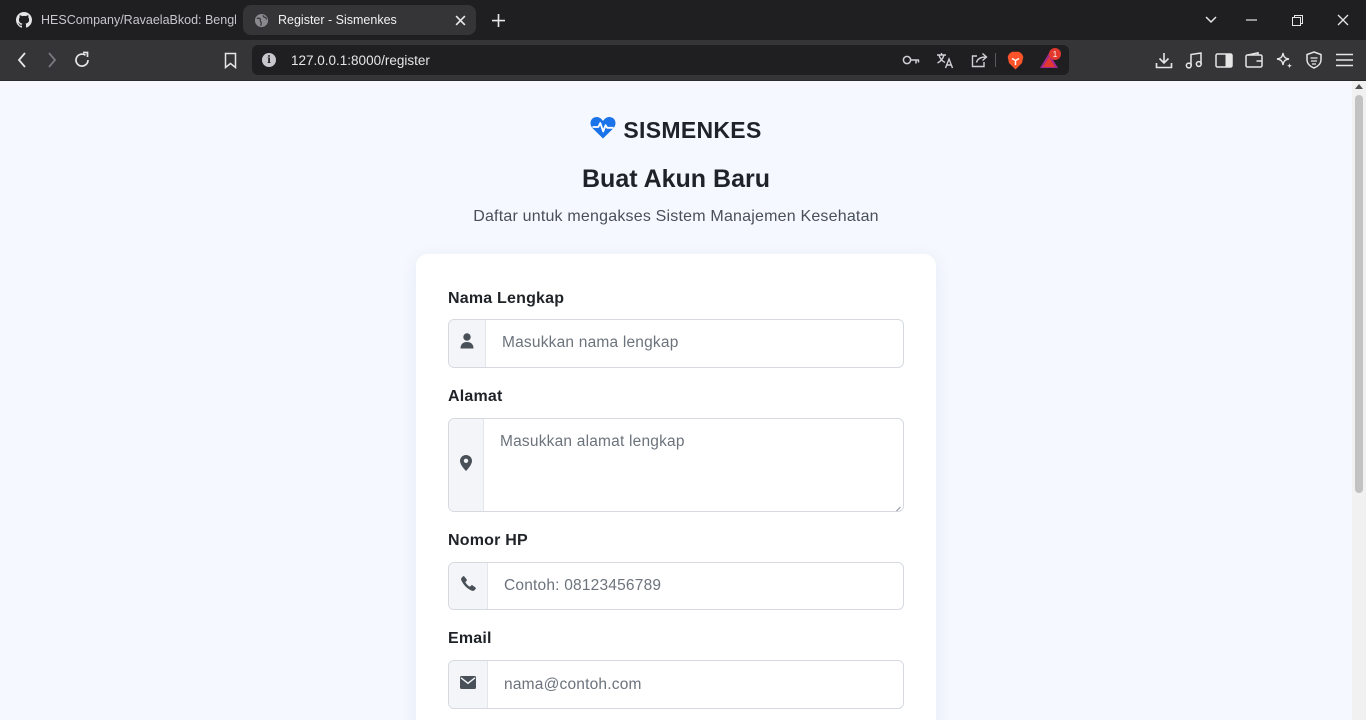 This screenshot has width=1366, height=720. I want to click on minimize-icon, so click(1251, 20).